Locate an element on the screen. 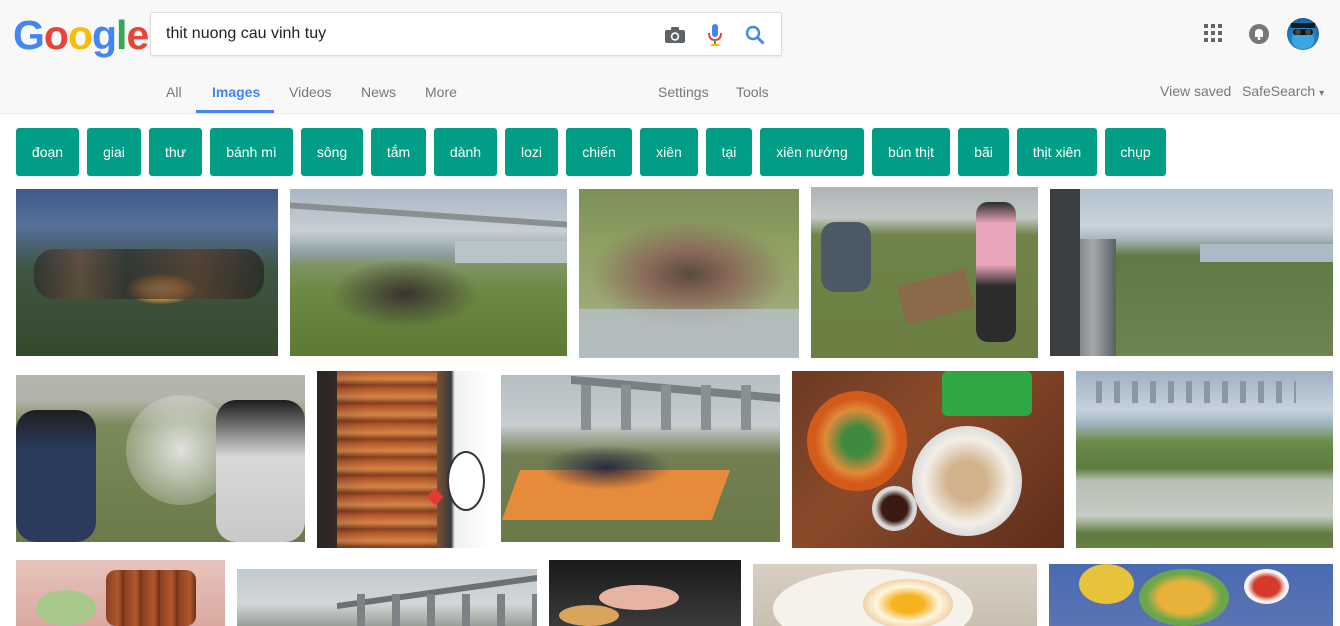 This screenshot has width=1340, height=626. wood-pile is located at coordinates (936, 297).